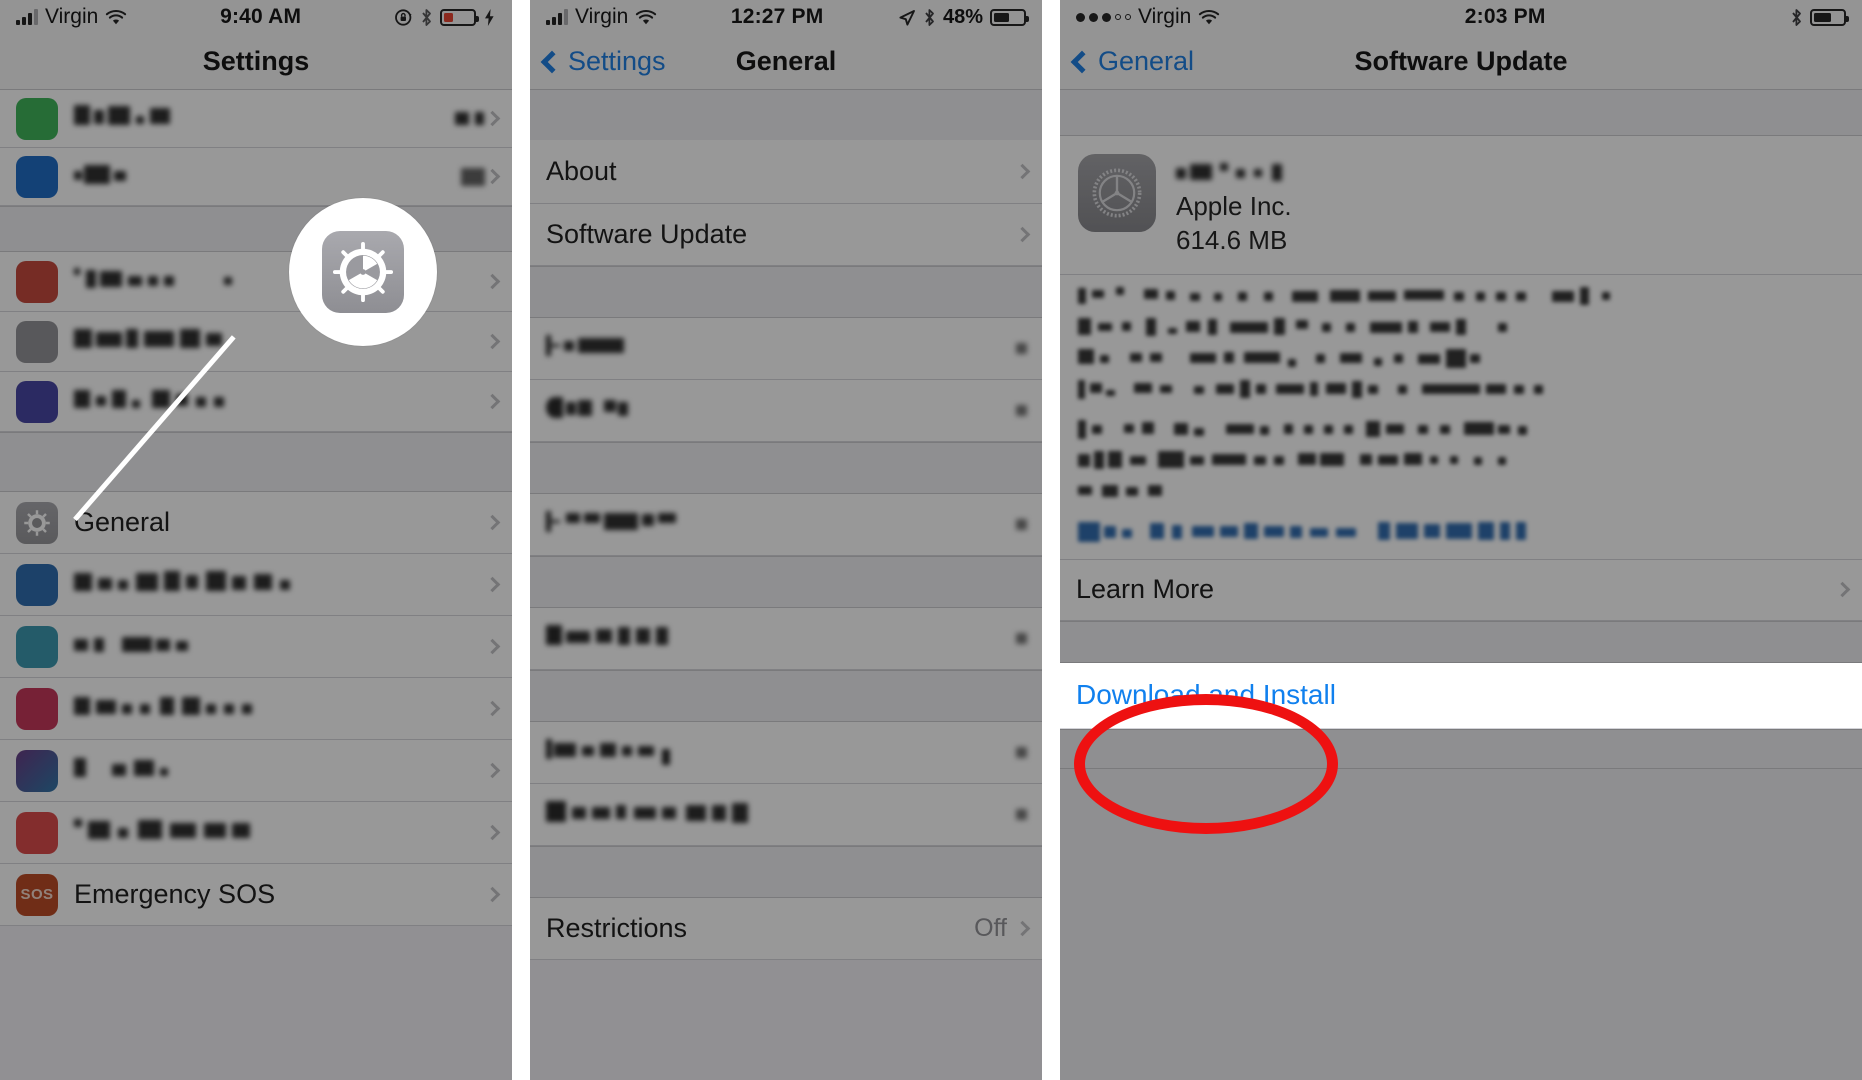  Describe the element at coordinates (786, 929) in the screenshot. I see `list-item-restrictions: Restrictions Off` at that location.